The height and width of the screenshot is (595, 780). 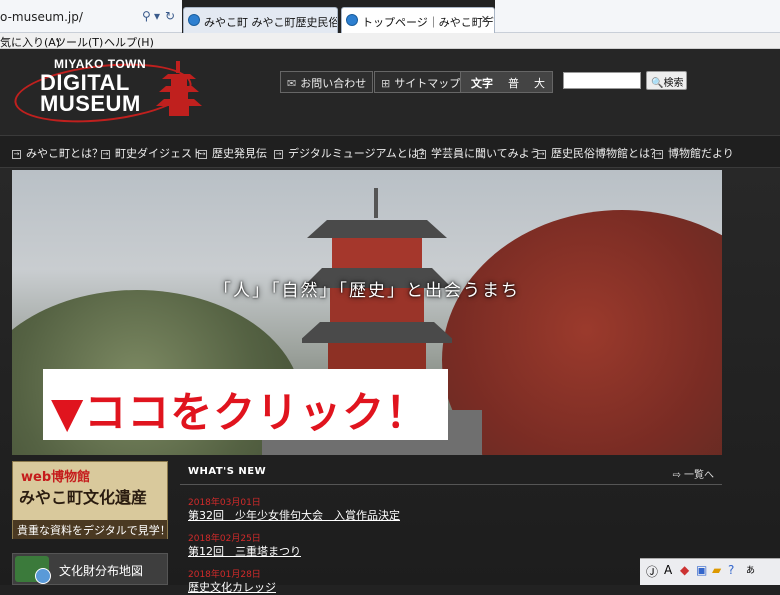 What do you see at coordinates (352, 153) in the screenshot?
I see `nav-item-digital-museum: → デジタルミュージアムとは？` at bounding box center [352, 153].